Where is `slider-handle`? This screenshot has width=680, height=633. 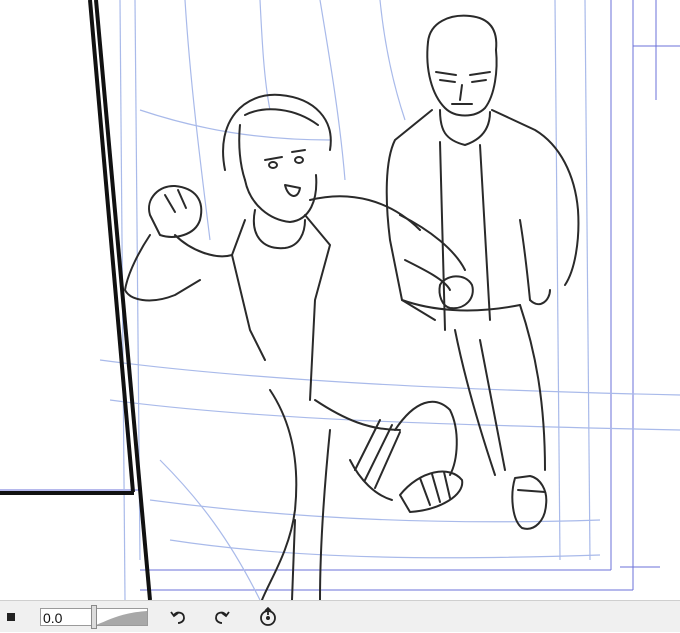
slider-handle is located at coordinates (94, 617).